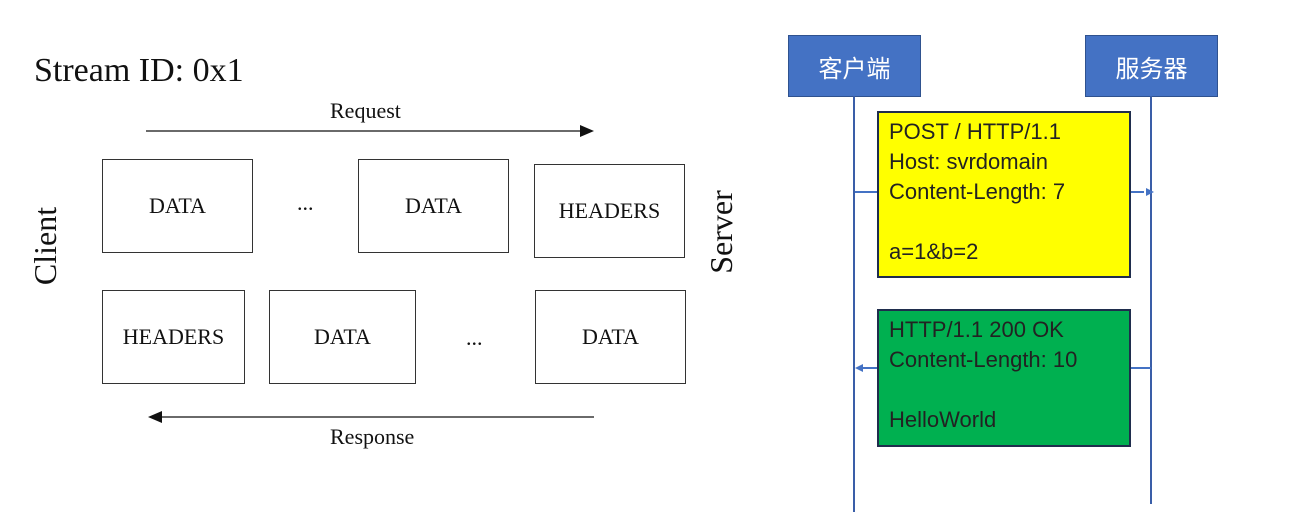  I want to click on response-frame-headers: HEADERS, so click(173, 337).